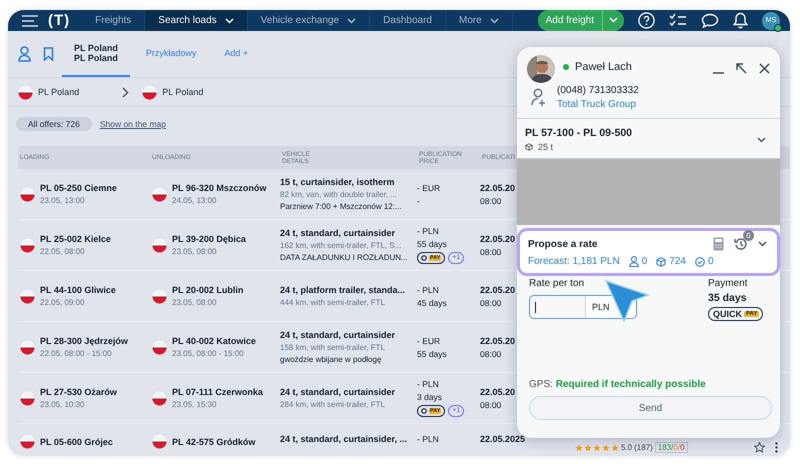 The width and height of the screenshot is (800, 464). I want to click on payment-term: 45 days, so click(432, 303).